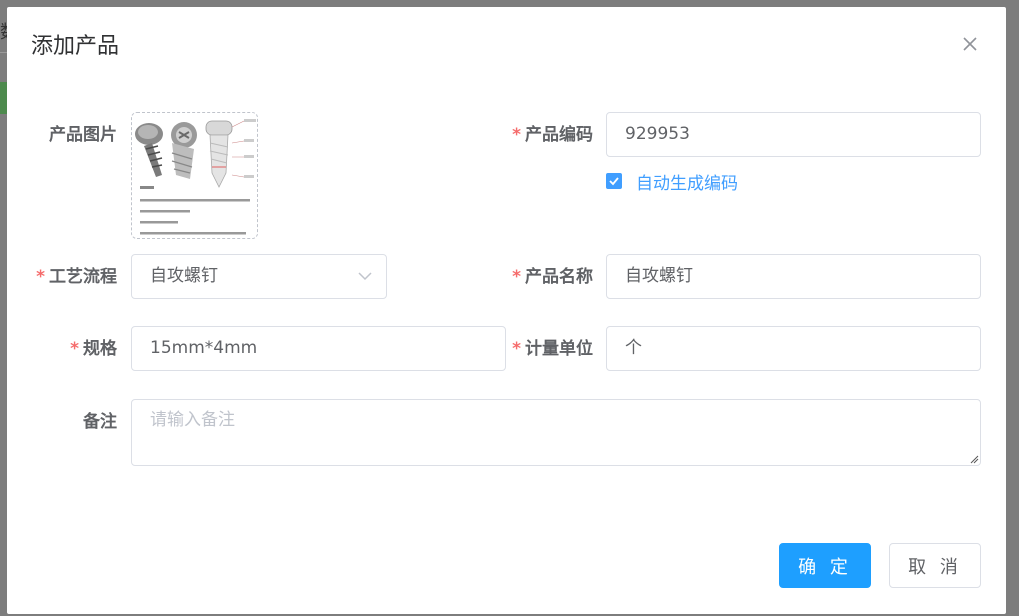 The image size is (1019, 616). I want to click on close-icon, so click(970, 44).